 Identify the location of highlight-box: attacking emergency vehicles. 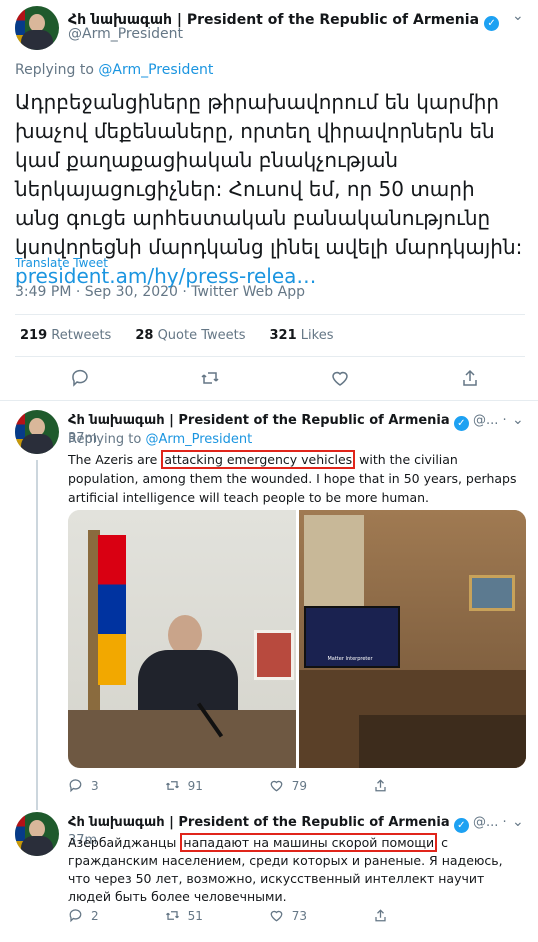
(258, 459).